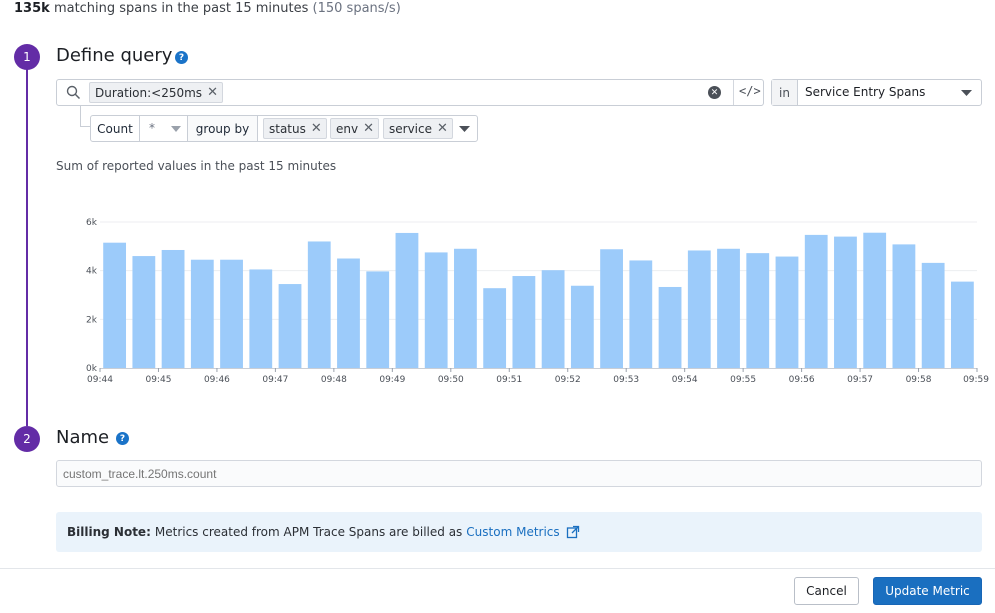  I want to click on step-2-badge: 2, so click(27, 439).